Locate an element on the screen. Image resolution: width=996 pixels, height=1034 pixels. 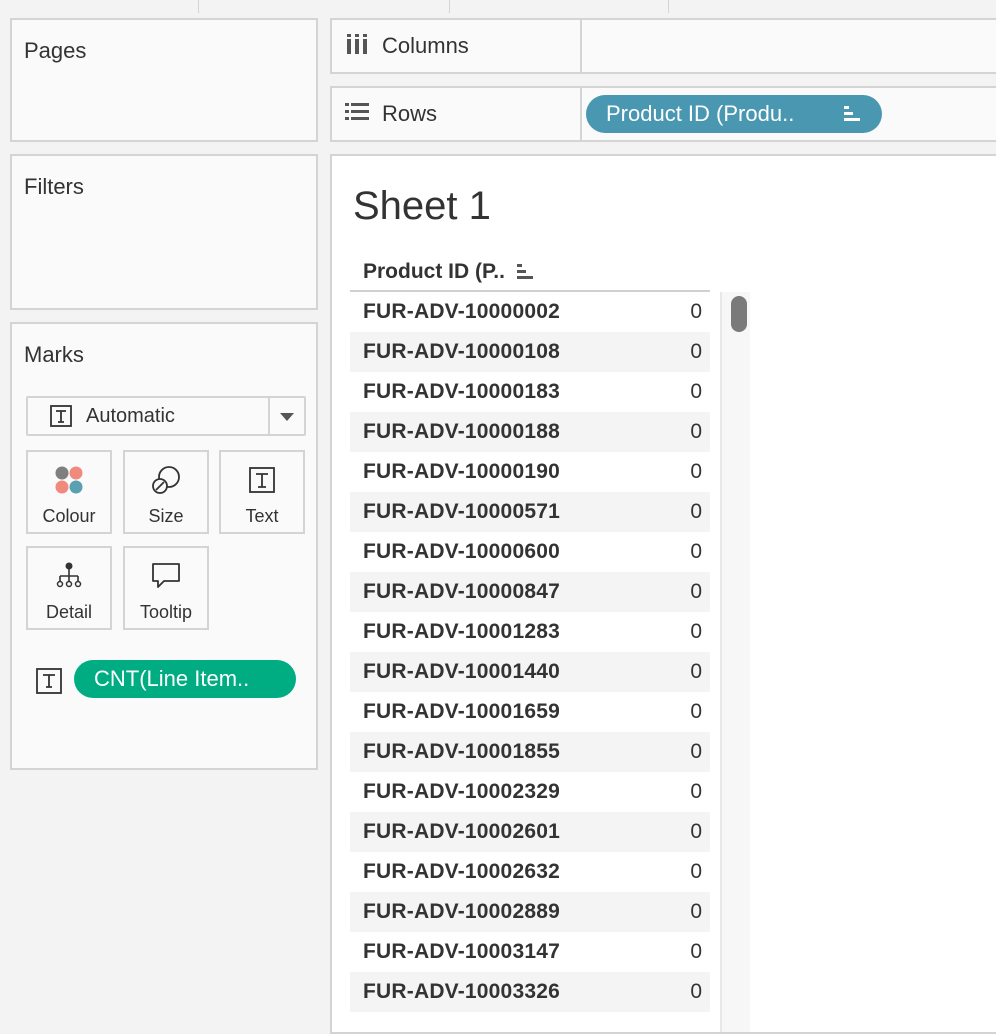
table-row: FUR-ADV-10000571 0 is located at coordinates (530, 512).